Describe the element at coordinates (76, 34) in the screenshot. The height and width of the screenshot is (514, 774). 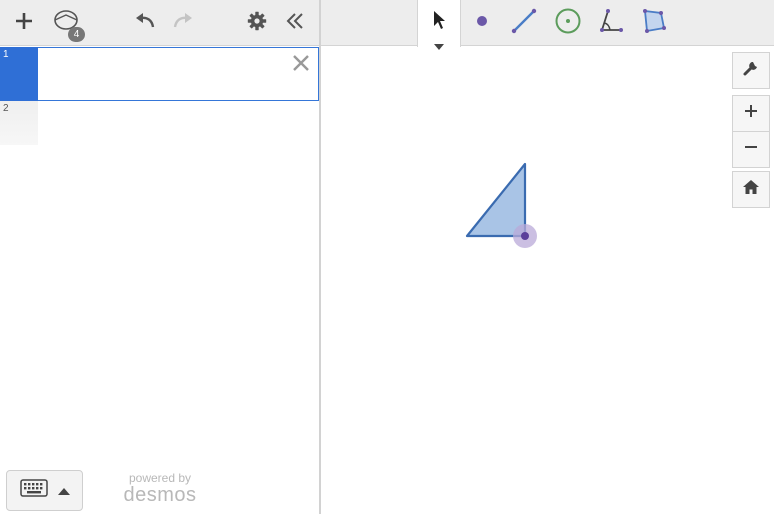
I see `object-count-badge: 4` at that location.